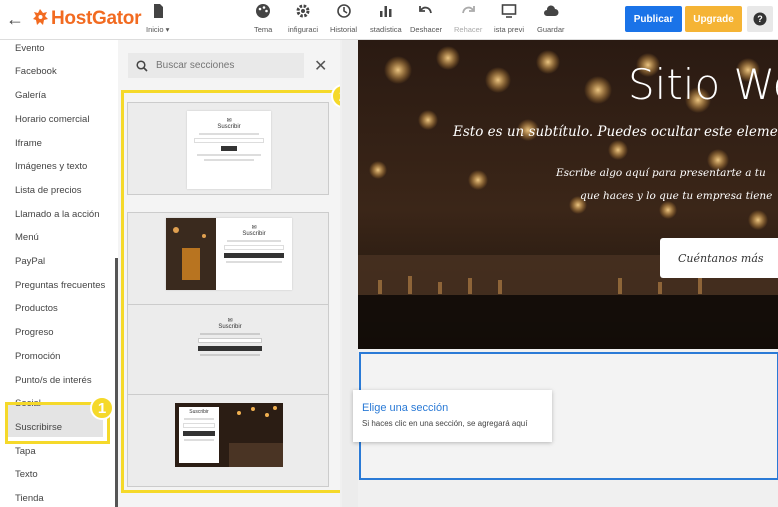  Describe the element at coordinates (40, 17) in the screenshot. I see `gator-logo-icon` at that location.